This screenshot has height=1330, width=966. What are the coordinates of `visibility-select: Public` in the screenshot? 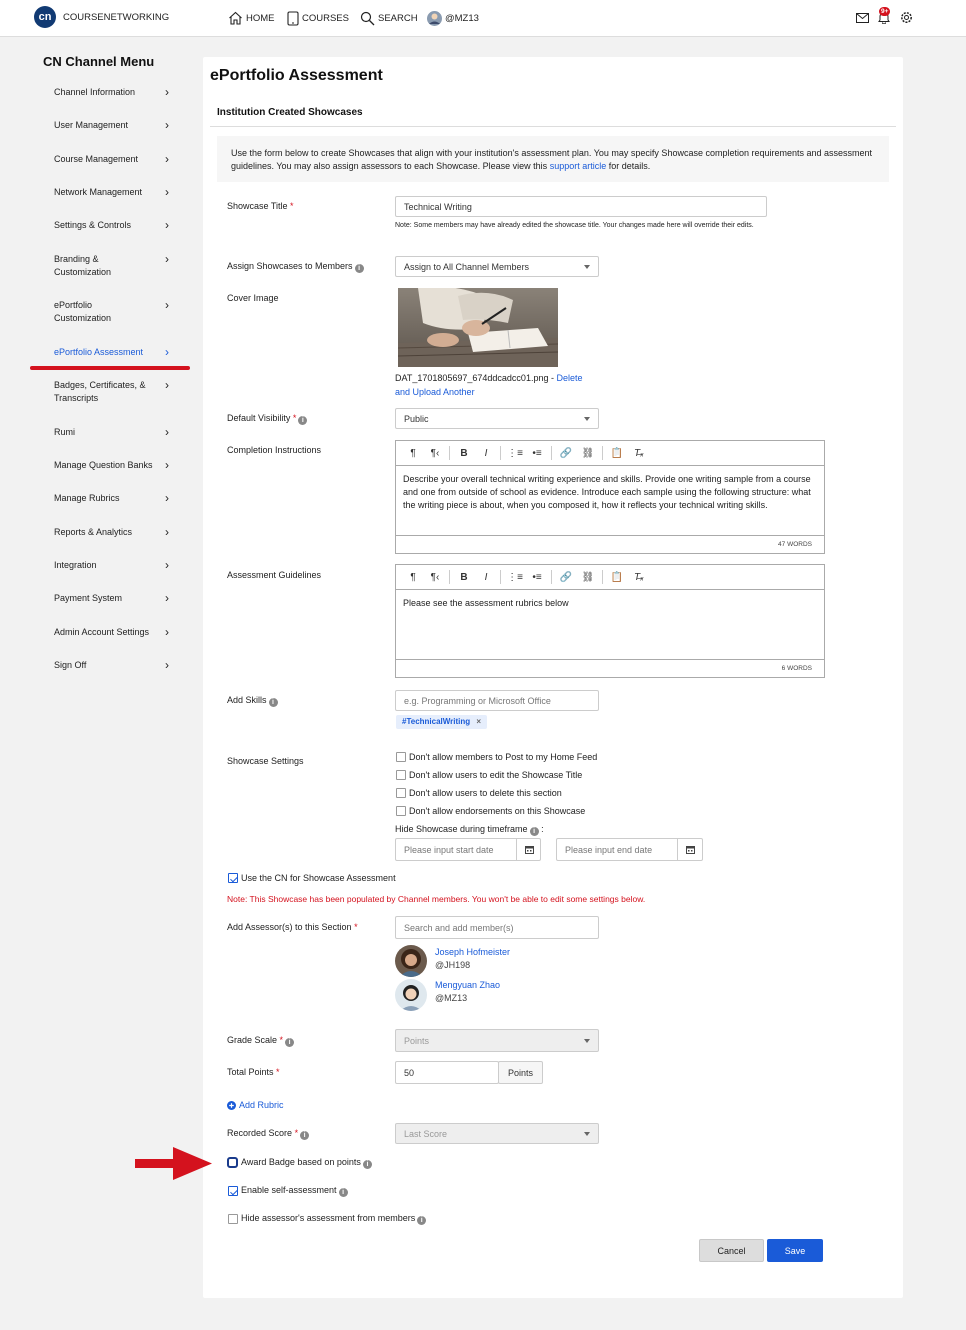 It's located at (497, 418).